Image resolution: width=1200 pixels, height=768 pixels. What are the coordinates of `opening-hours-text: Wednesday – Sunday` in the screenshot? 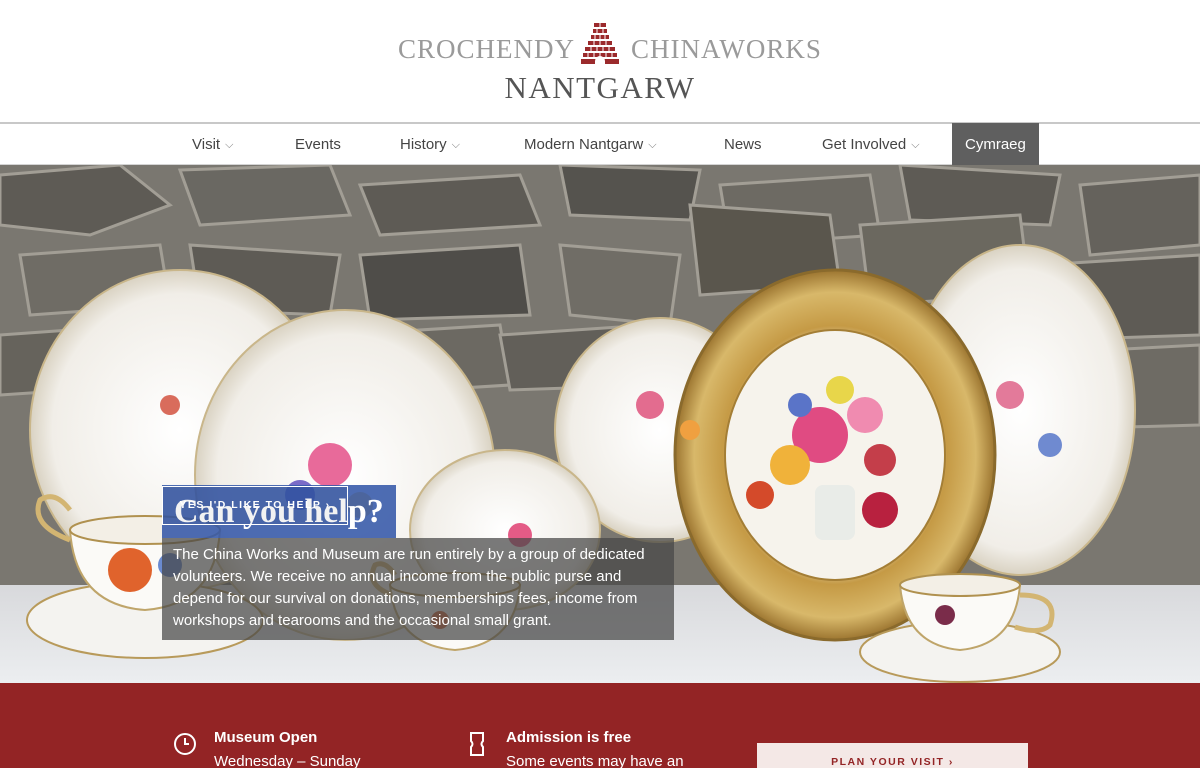 It's located at (287, 760).